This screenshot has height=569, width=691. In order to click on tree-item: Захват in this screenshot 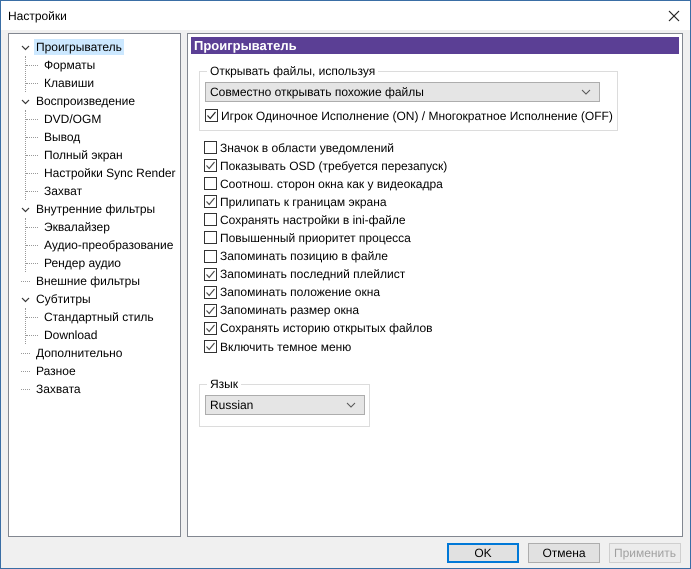, I will do `click(63, 191)`.